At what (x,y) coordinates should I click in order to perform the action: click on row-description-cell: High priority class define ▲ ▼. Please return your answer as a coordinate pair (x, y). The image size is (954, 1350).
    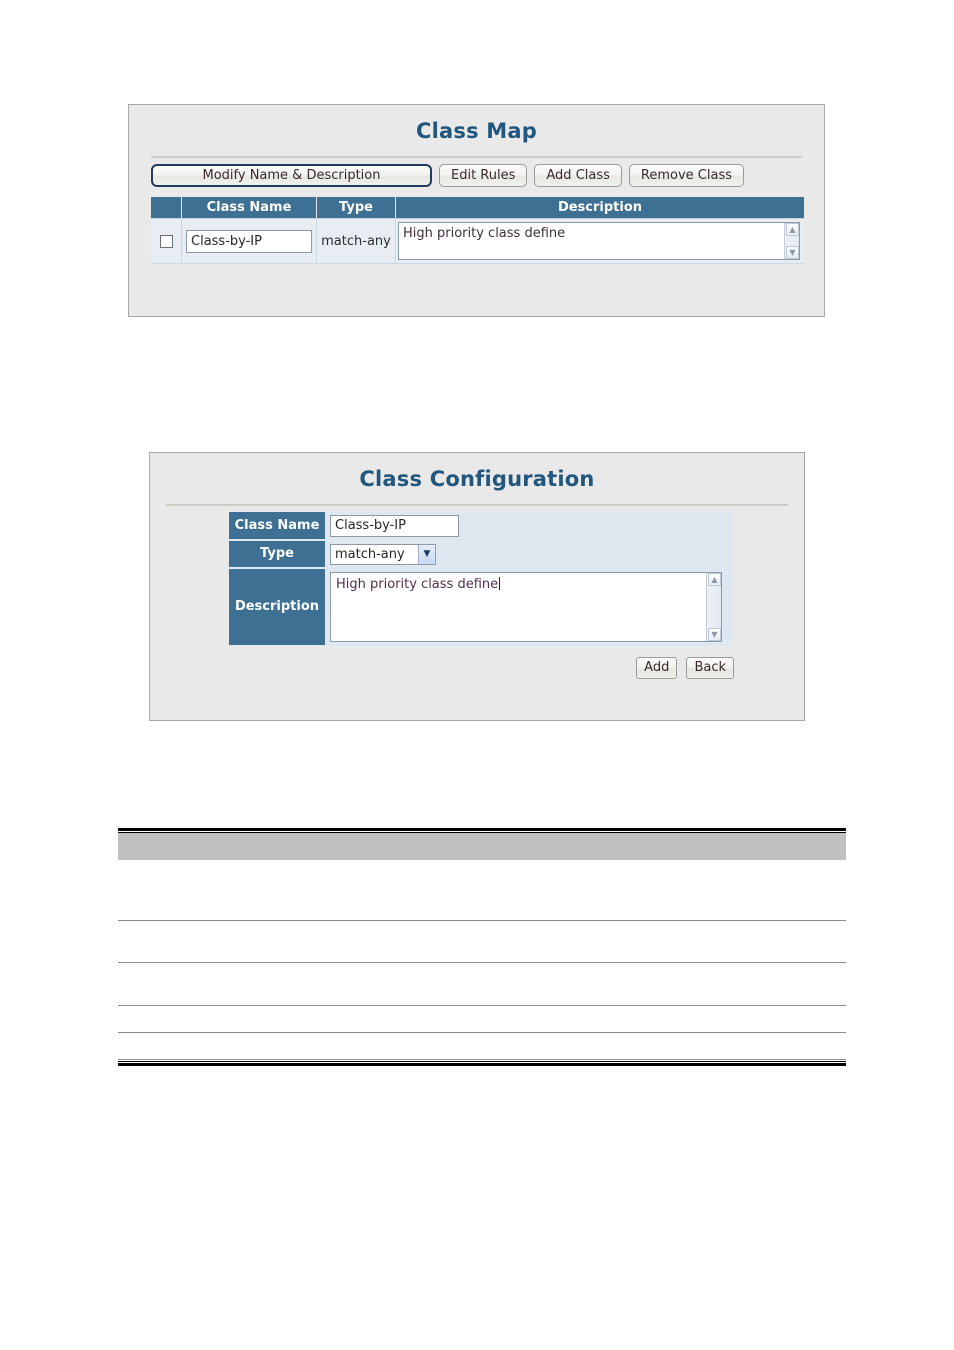
    Looking at the image, I should click on (599, 241).